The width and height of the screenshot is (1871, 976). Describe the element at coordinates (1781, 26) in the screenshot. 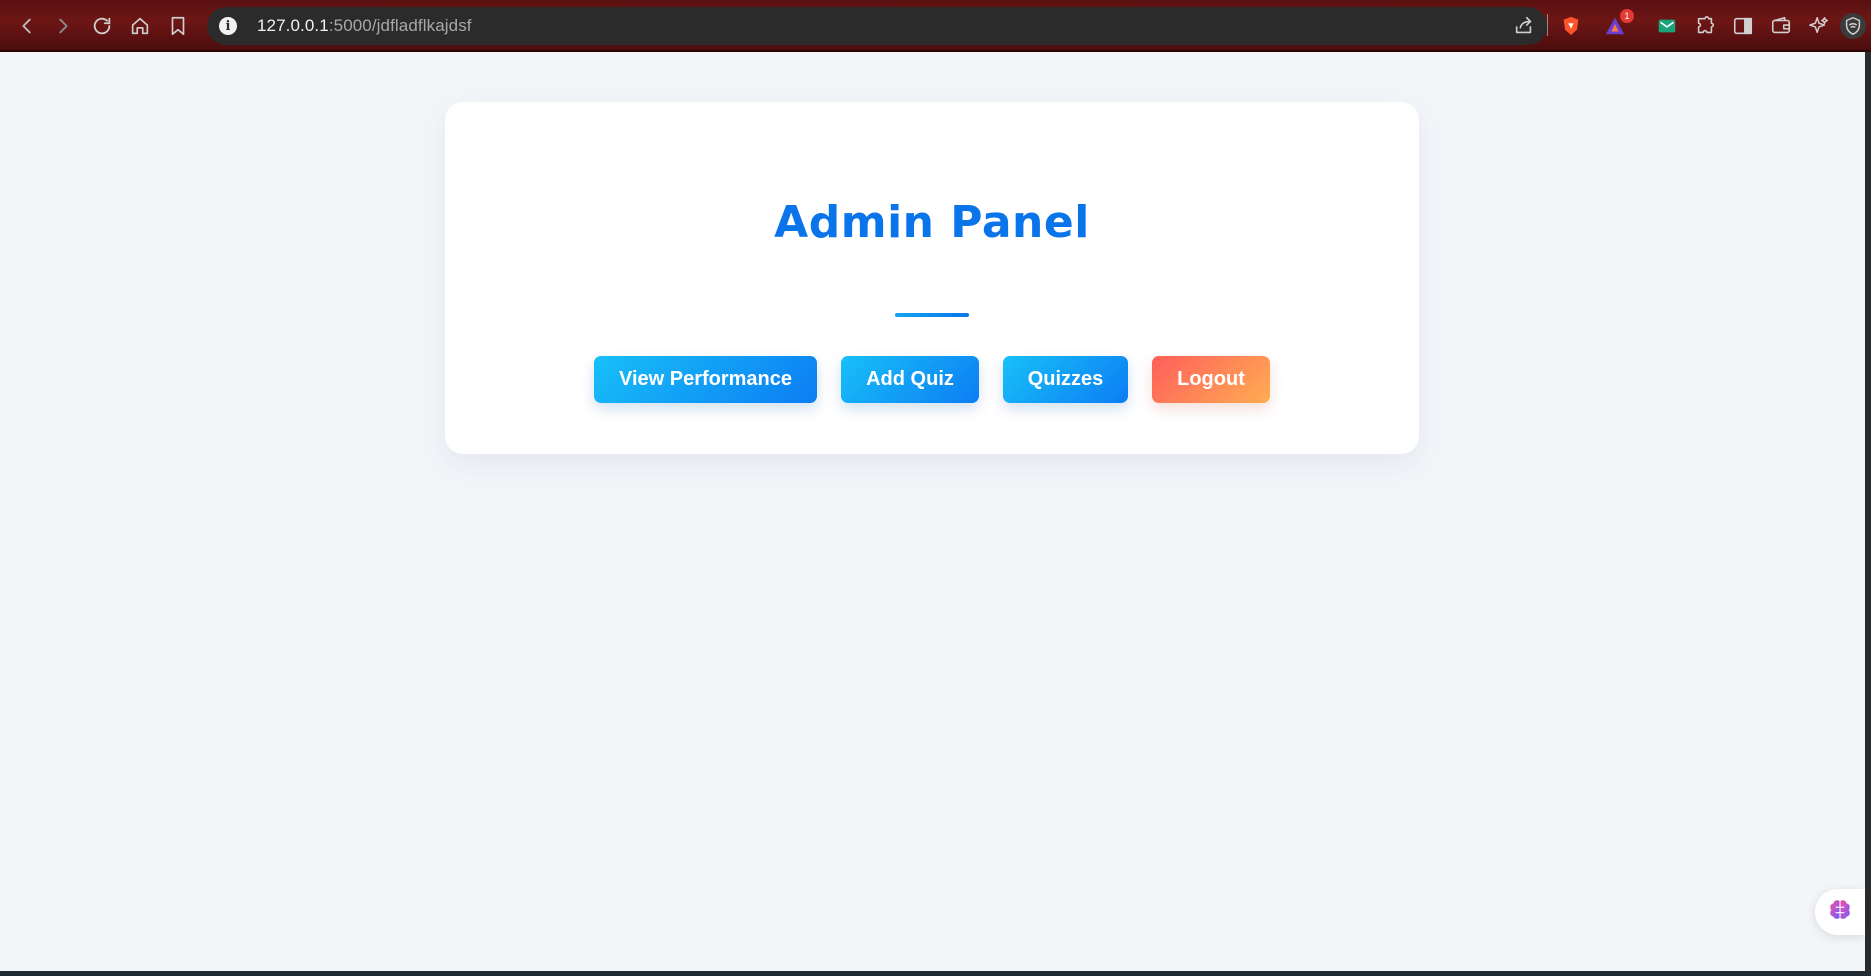

I see `wallet-icon` at that location.